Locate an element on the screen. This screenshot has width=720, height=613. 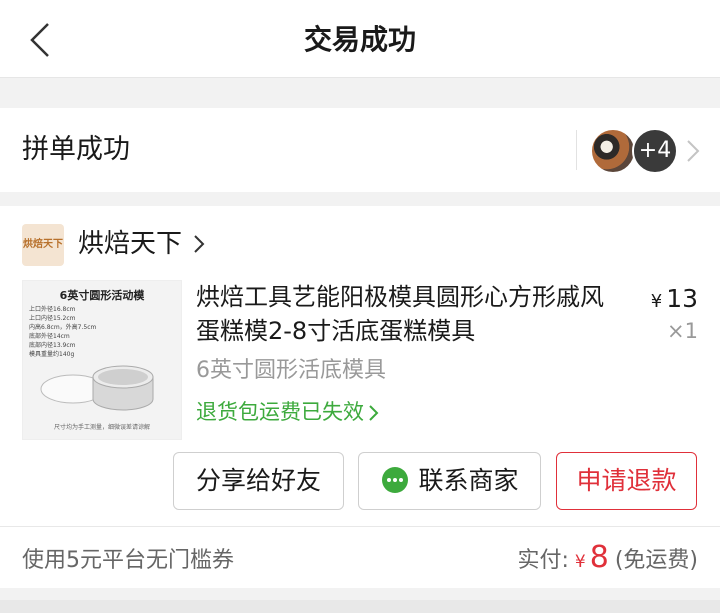
page-title: 交易成功 is located at coordinates (359, 39).